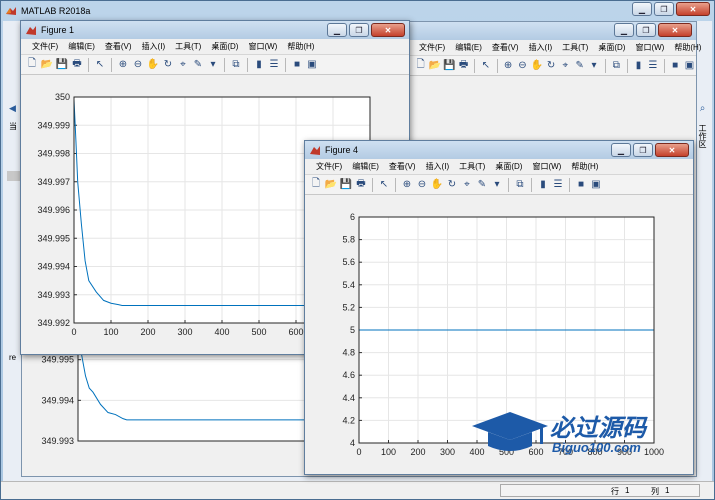  What do you see at coordinates (675, 30) in the screenshot?
I see `behind-close-button: ✕` at bounding box center [675, 30].